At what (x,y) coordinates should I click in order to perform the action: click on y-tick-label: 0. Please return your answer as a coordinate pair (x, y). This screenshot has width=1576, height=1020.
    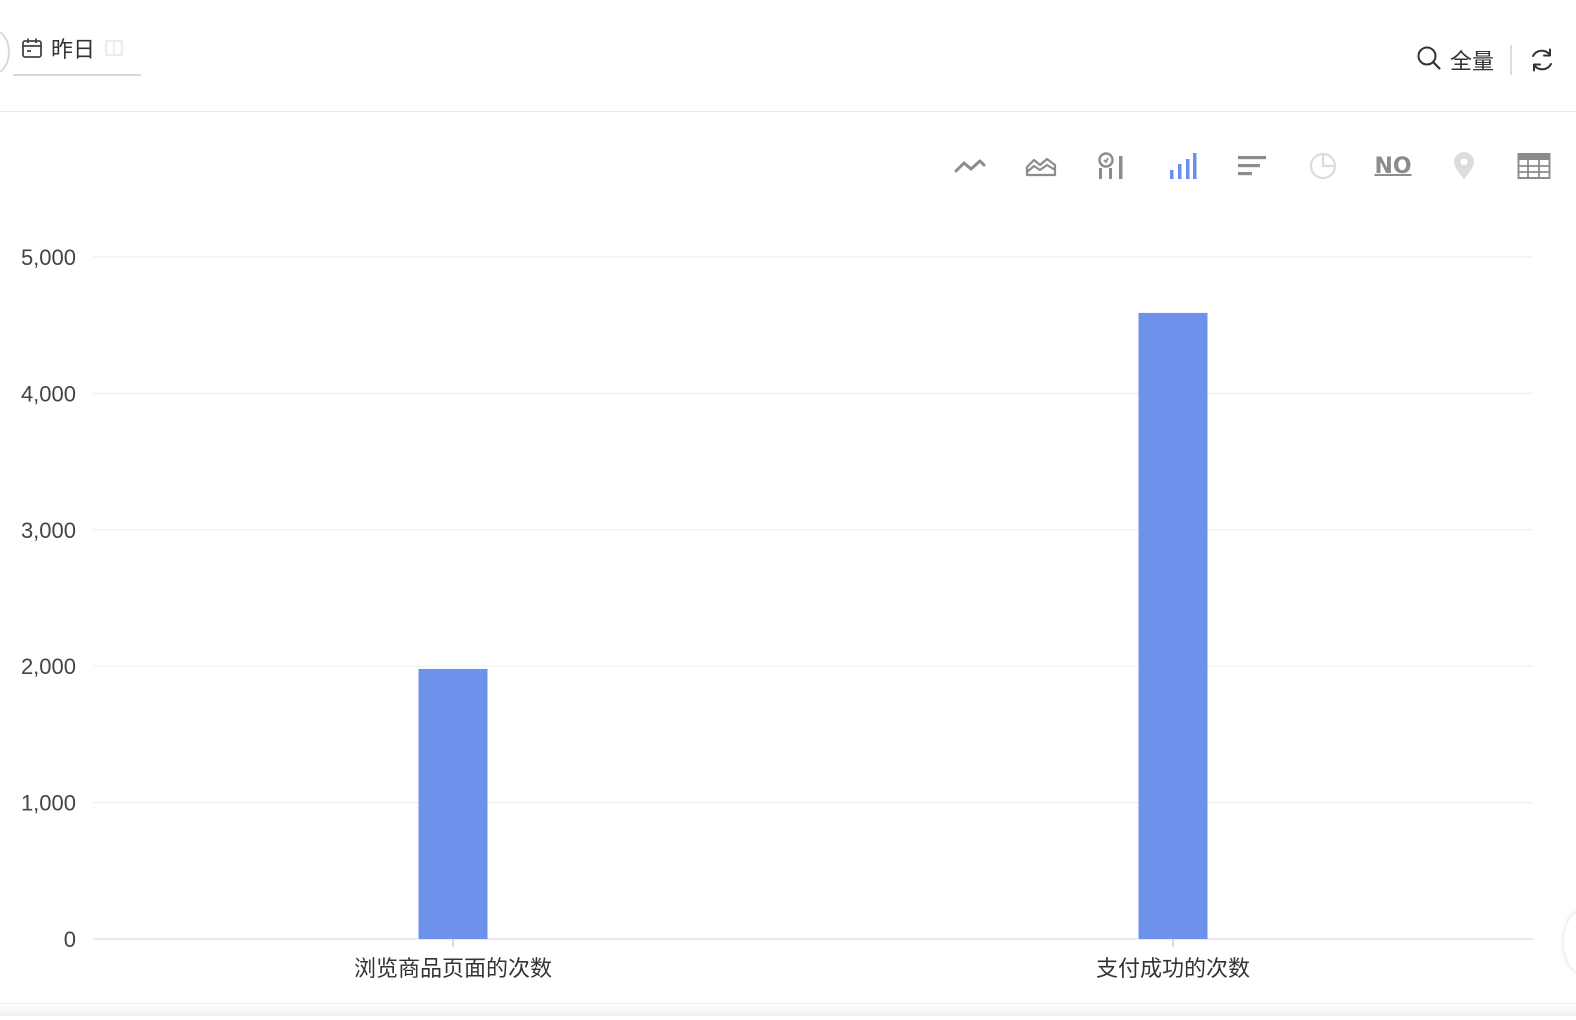
    Looking at the image, I should click on (70, 939).